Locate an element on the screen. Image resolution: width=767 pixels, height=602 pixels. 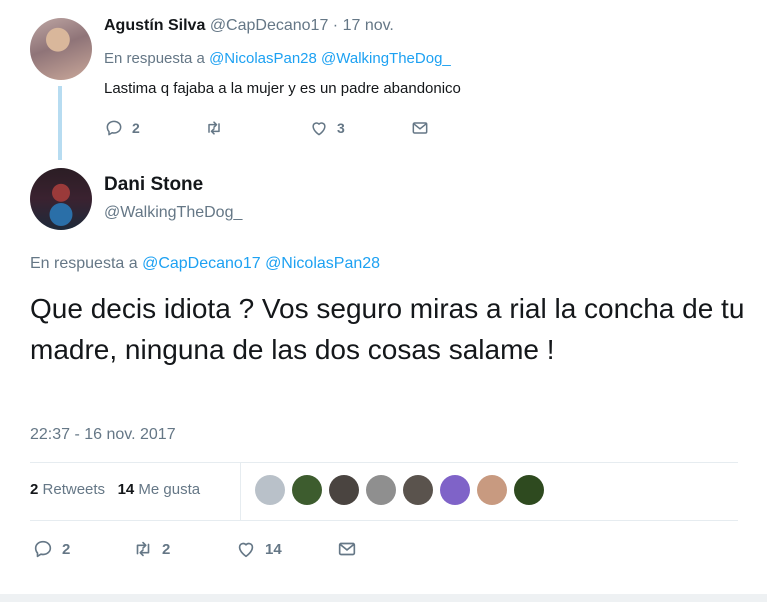
reply-reply-count: 2 is located at coordinates (136, 128).